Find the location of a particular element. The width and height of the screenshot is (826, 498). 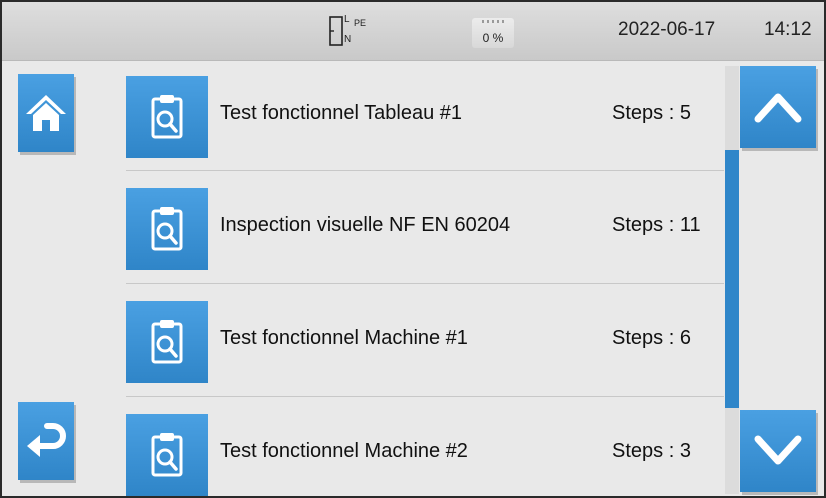

connection-icon: L N PE is located at coordinates (352, 31).